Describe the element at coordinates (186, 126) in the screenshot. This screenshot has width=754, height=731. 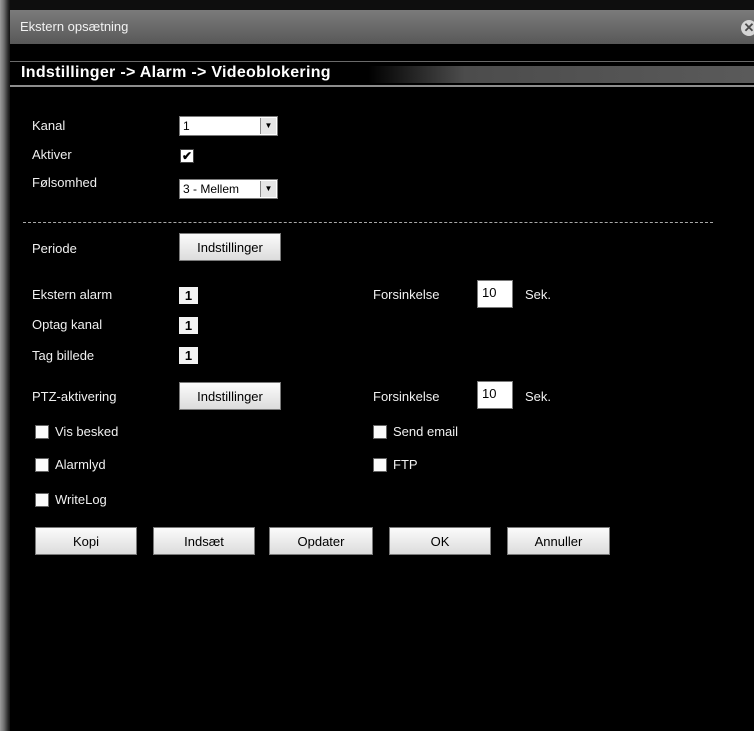
I see `kanal-value: 1` at that location.